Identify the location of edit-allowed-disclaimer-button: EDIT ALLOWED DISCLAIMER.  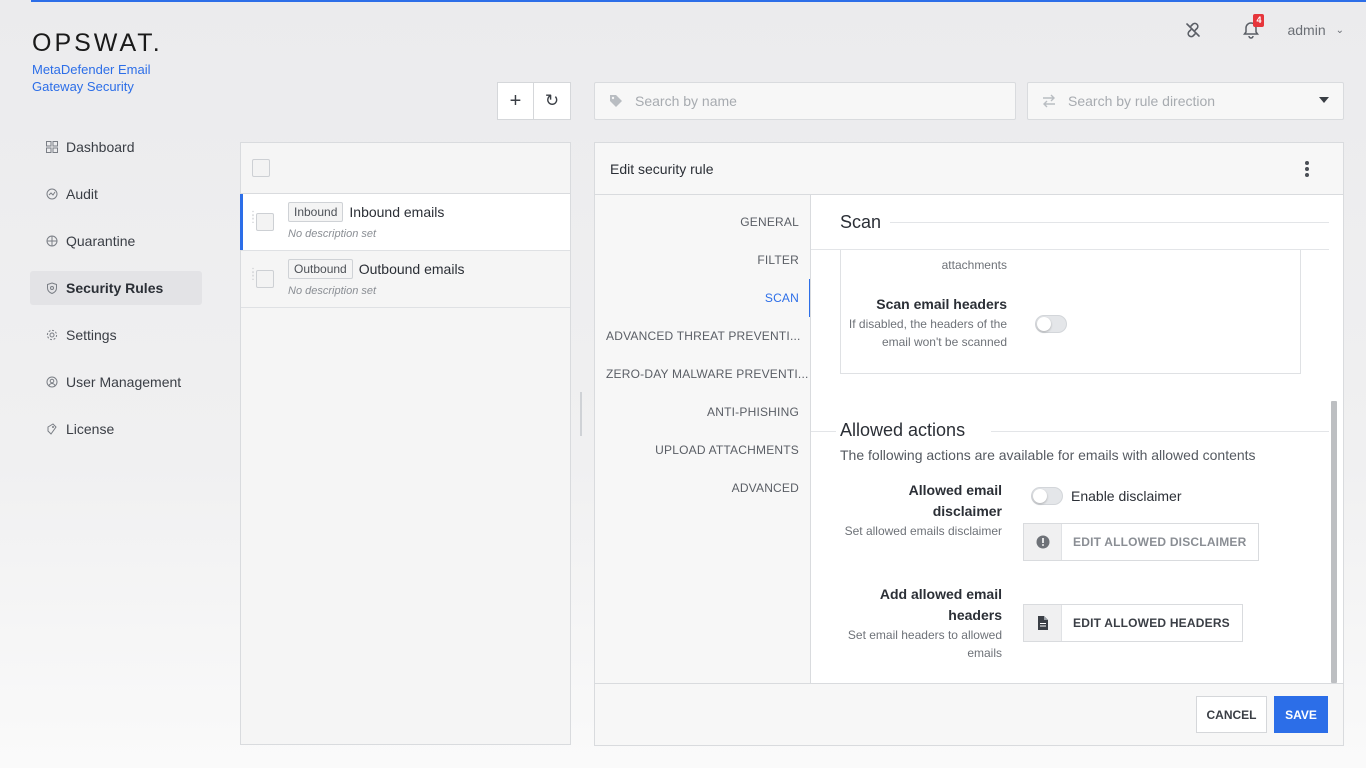
(1141, 542).